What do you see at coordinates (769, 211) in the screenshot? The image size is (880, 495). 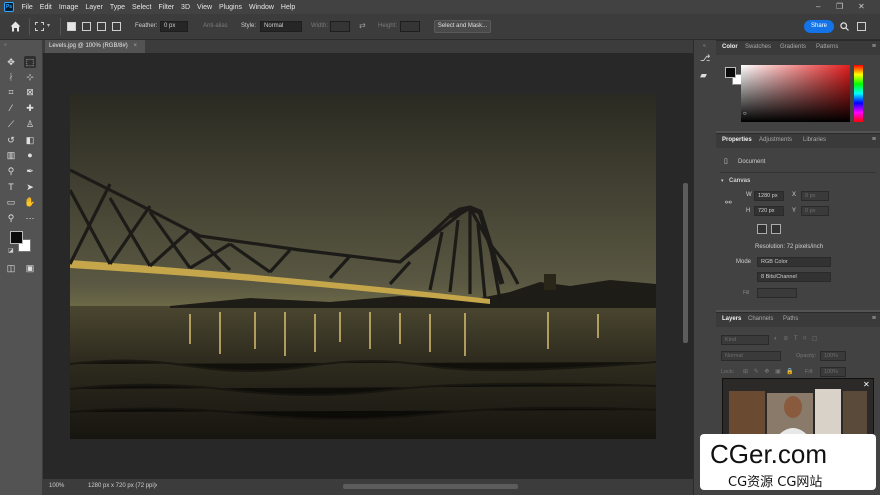 I see `canvas-height-field: 720 px` at bounding box center [769, 211].